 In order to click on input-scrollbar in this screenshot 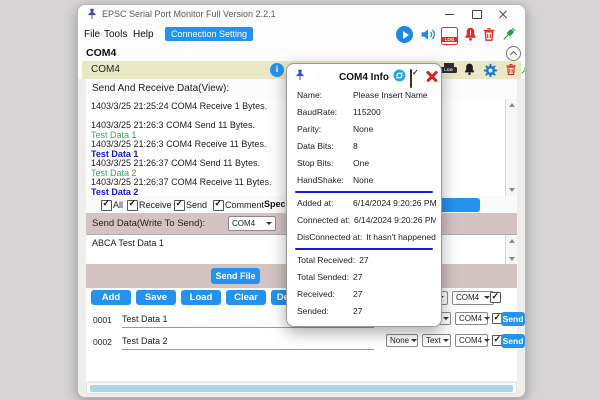, I will do `click(511, 250)`.